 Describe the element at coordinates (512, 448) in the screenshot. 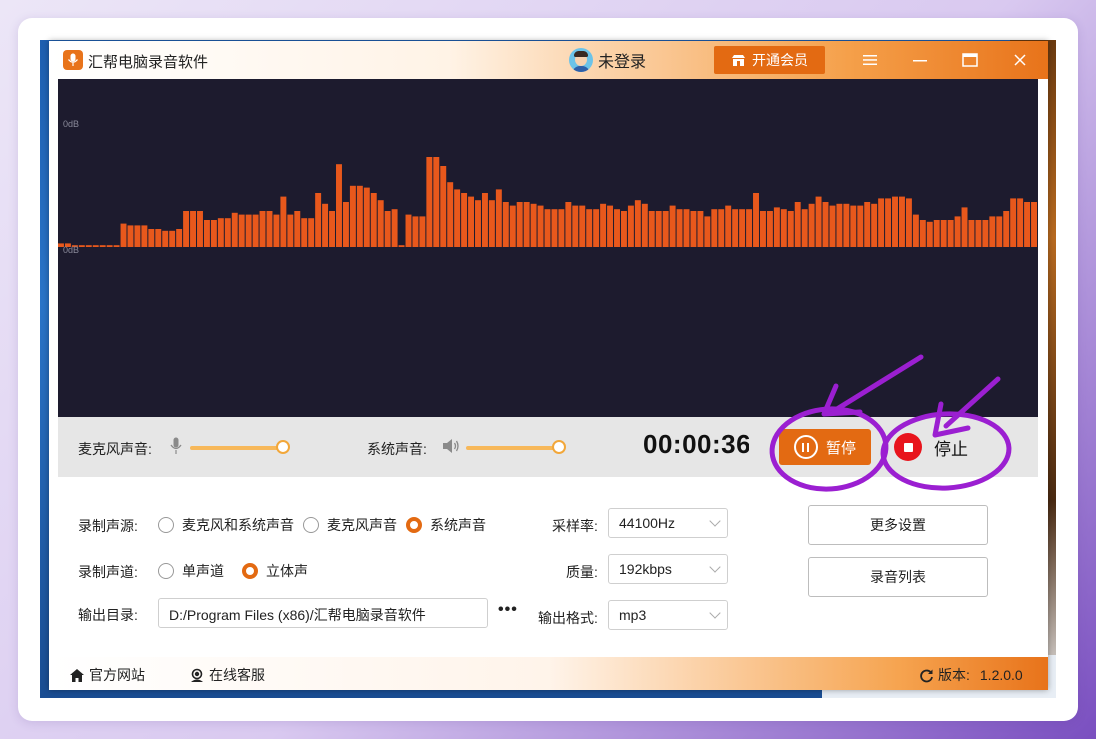

I see `system-volume-slider` at that location.